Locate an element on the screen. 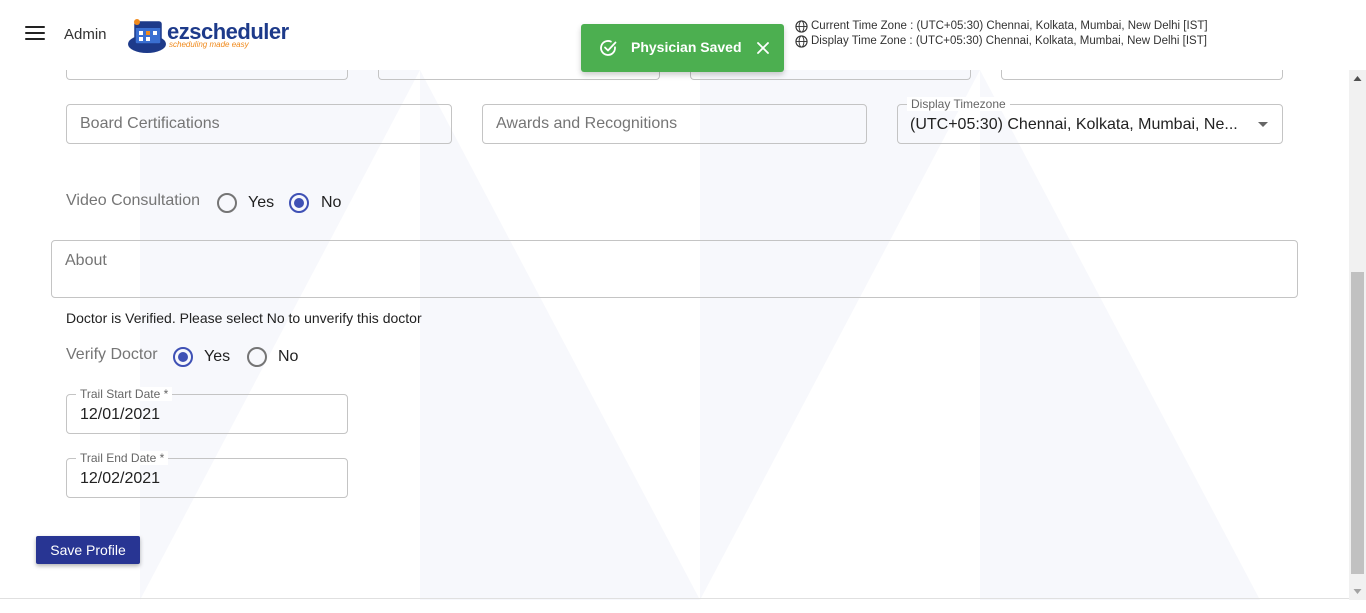 This screenshot has height=613, width=1366. video-consultation-yes-radio is located at coordinates (227, 203).